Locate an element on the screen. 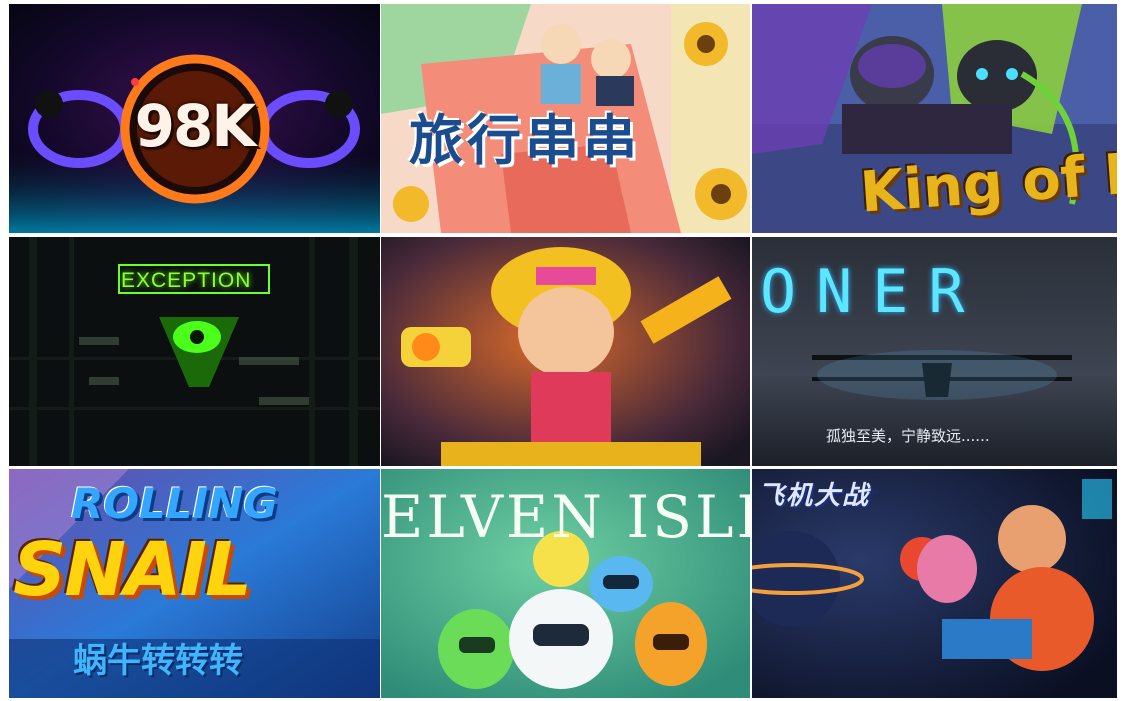  tile-king-of-kings: King of Kings is located at coordinates (934, 118).